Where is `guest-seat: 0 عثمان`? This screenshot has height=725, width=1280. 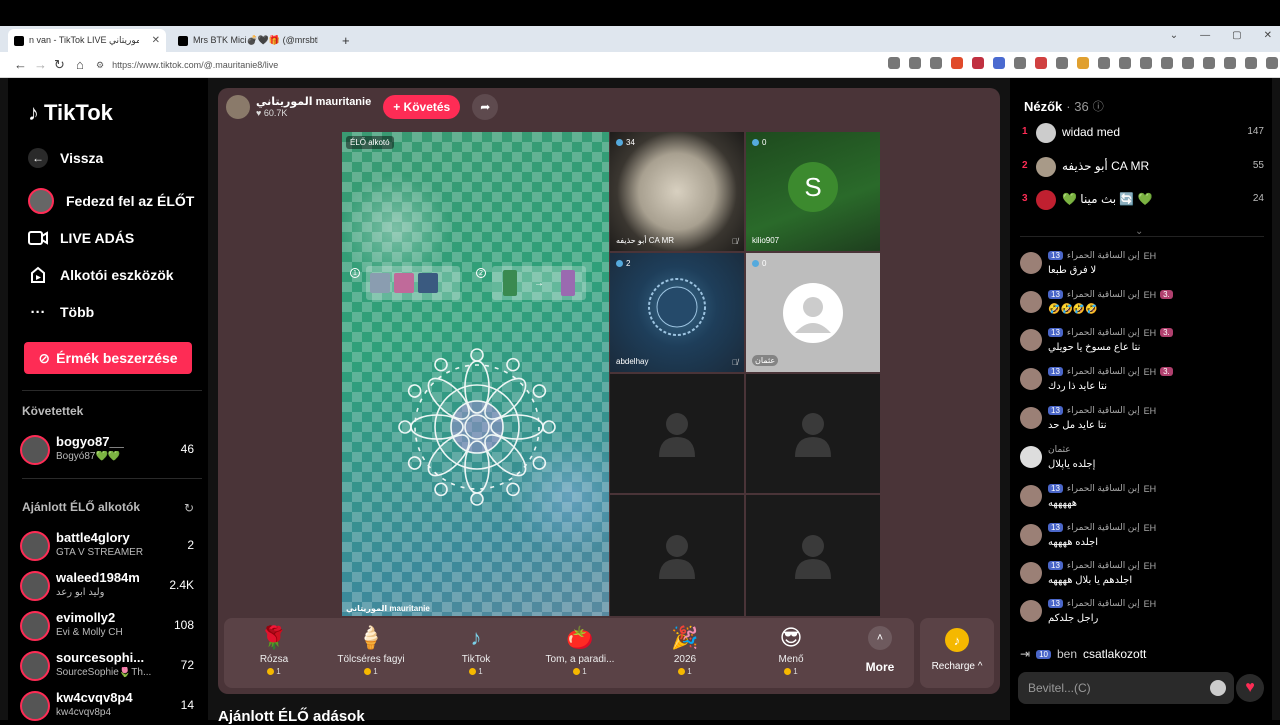
guest-seat: 0 عثمان is located at coordinates (813, 312).